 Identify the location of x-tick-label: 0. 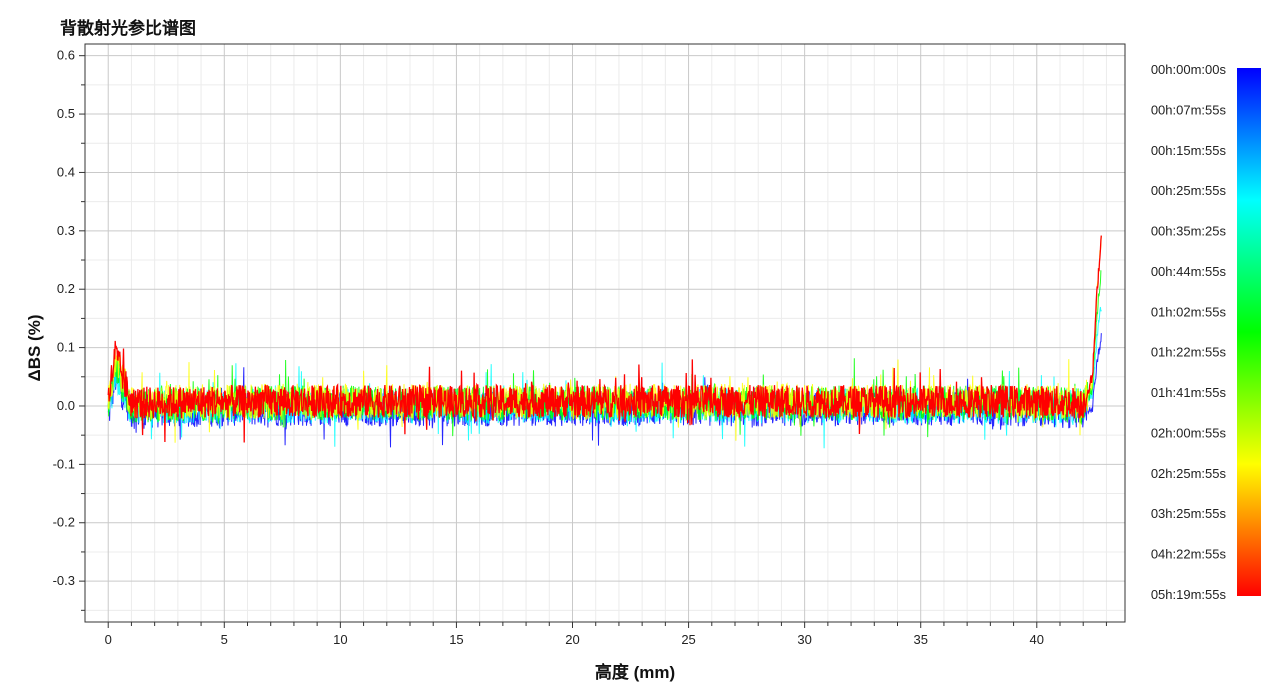
(108, 639).